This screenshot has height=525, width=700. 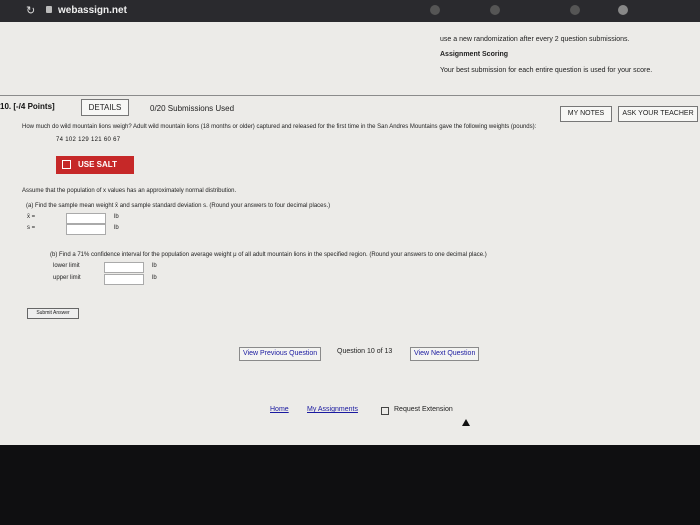 I want to click on lower-limit-input, so click(x=124, y=267).